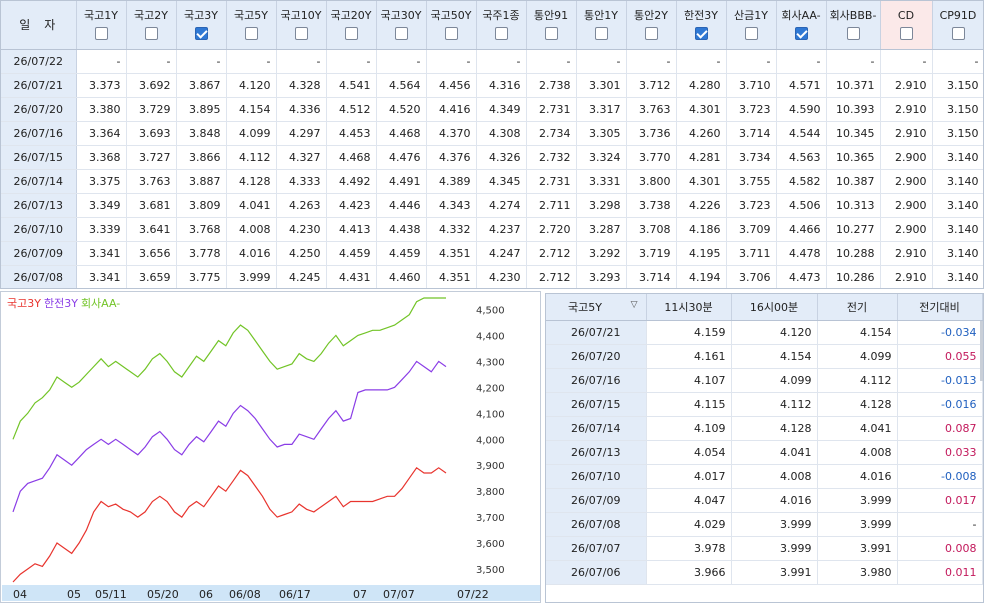 The image size is (984, 603). Describe the element at coordinates (201, 15) in the screenshot. I see `col-header-label: 국고3Y` at that location.